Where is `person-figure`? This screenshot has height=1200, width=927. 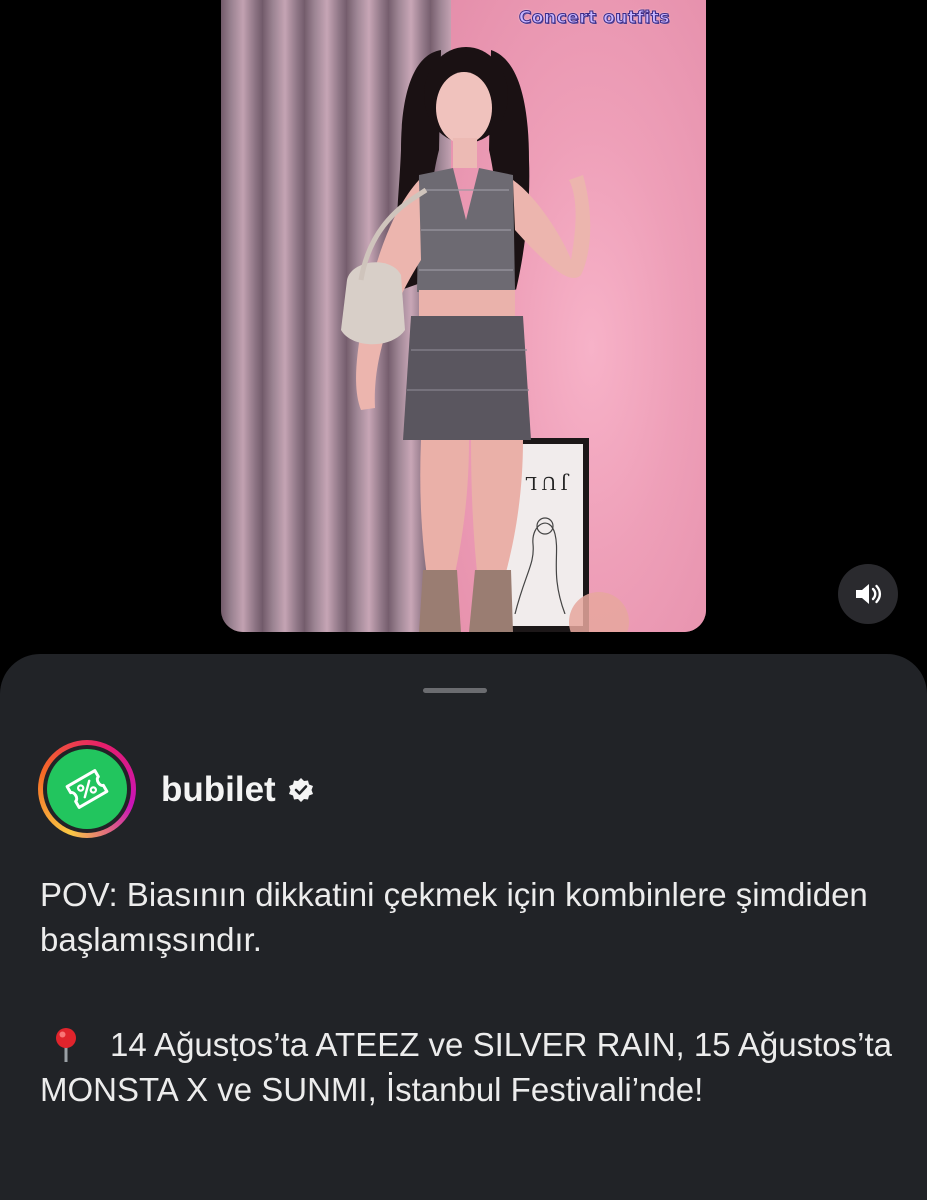
person-figure is located at coordinates (466, 339).